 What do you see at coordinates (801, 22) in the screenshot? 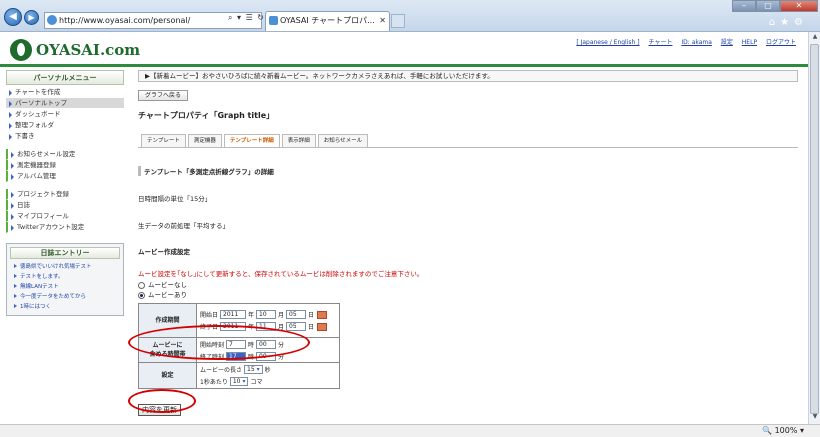
I see `gear-icon: ⚙` at bounding box center [801, 22].